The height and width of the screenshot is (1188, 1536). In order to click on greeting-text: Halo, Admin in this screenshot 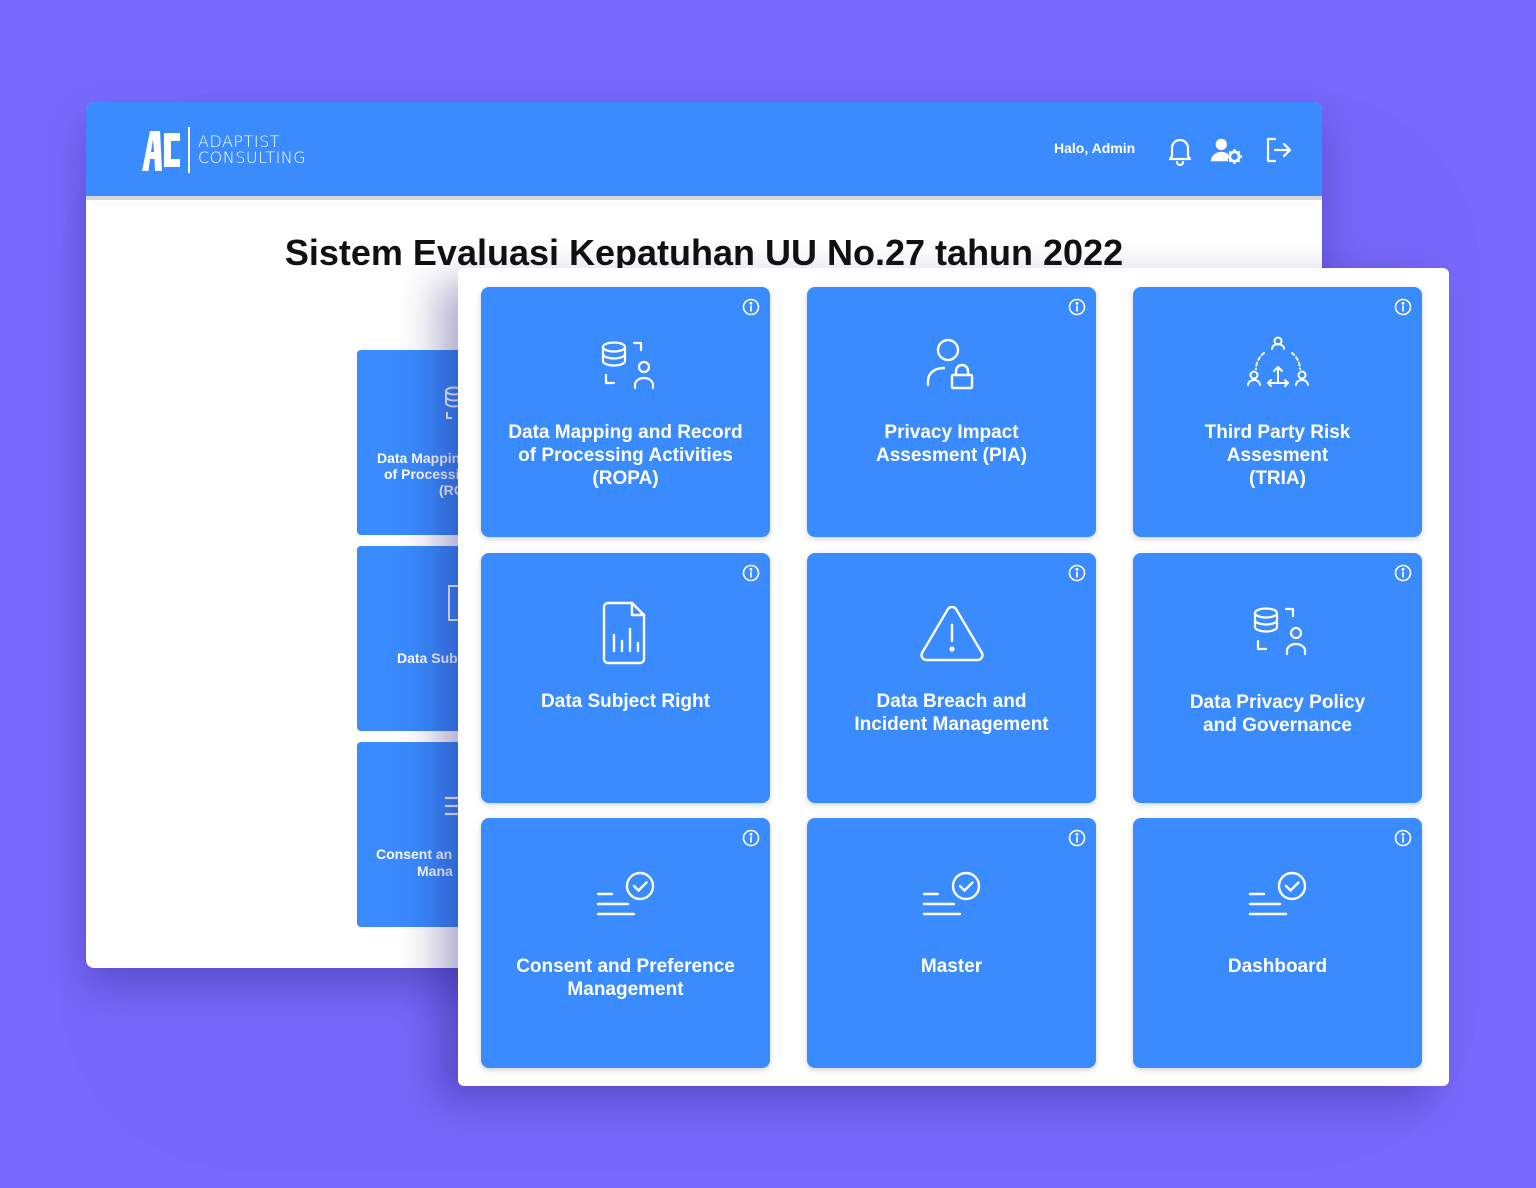, I will do `click(1095, 148)`.